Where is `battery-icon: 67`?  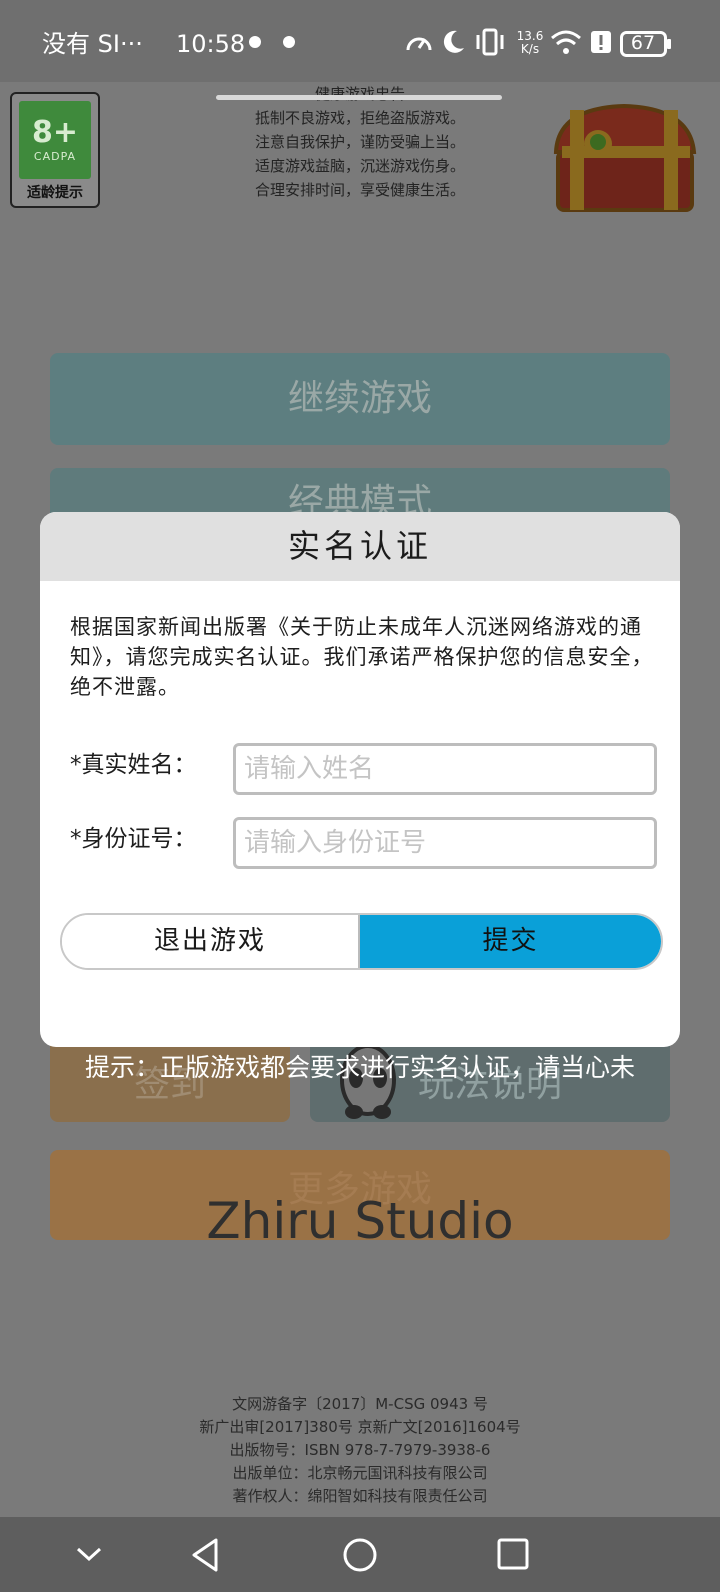
battery-icon: 67 is located at coordinates (646, 46).